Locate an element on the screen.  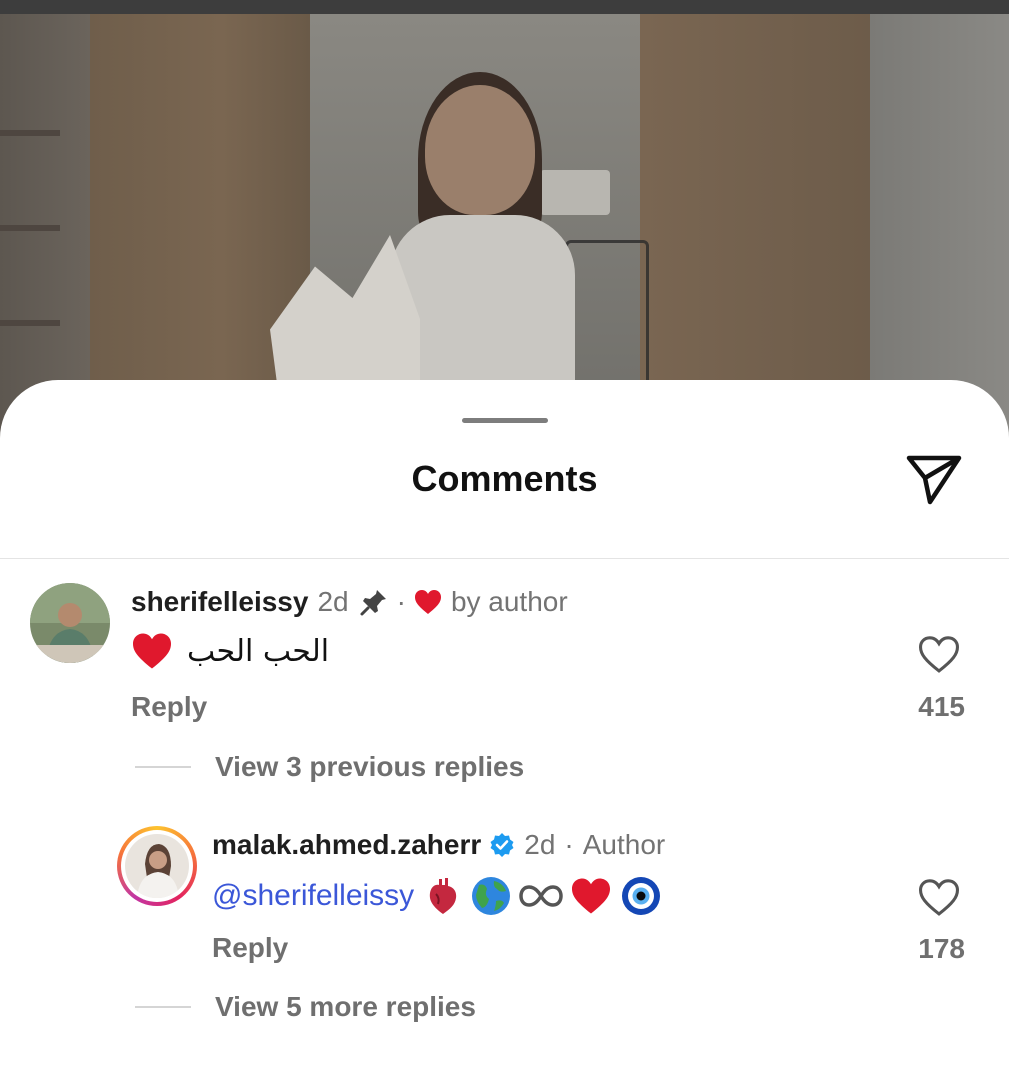
view-replies-button: View 5 more replies is located at coordinates (305, 1007).